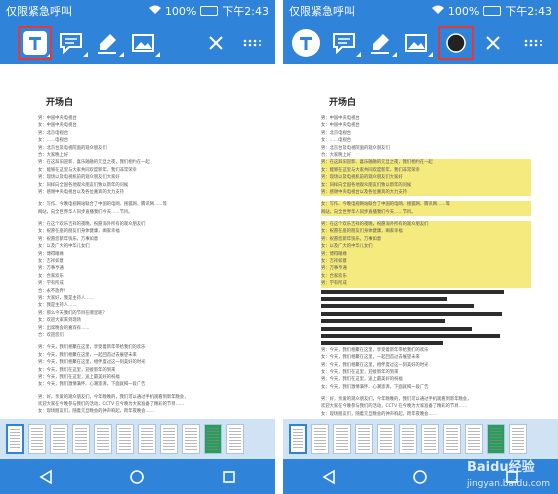 The image size is (558, 494). I want to click on document-line: 女：今天，我们相聚在这里，一起回首过去展望未来, so click(87, 355).